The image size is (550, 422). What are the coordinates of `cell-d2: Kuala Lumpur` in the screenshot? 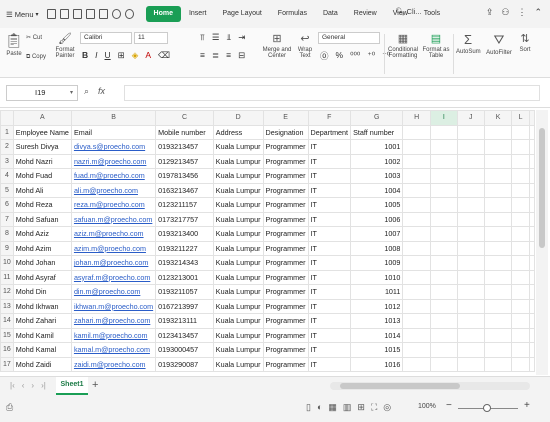 It's located at (238, 147).